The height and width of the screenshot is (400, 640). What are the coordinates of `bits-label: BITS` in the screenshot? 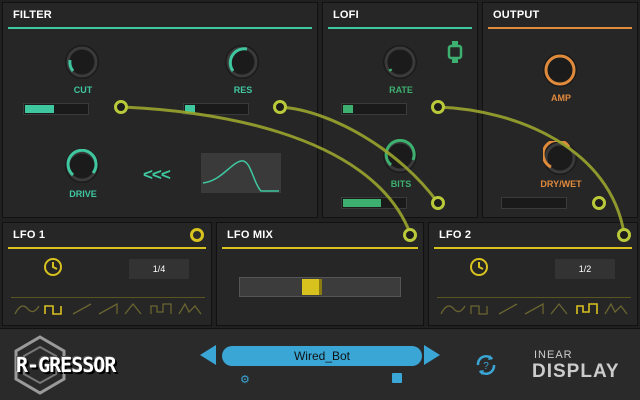 It's located at (401, 184).